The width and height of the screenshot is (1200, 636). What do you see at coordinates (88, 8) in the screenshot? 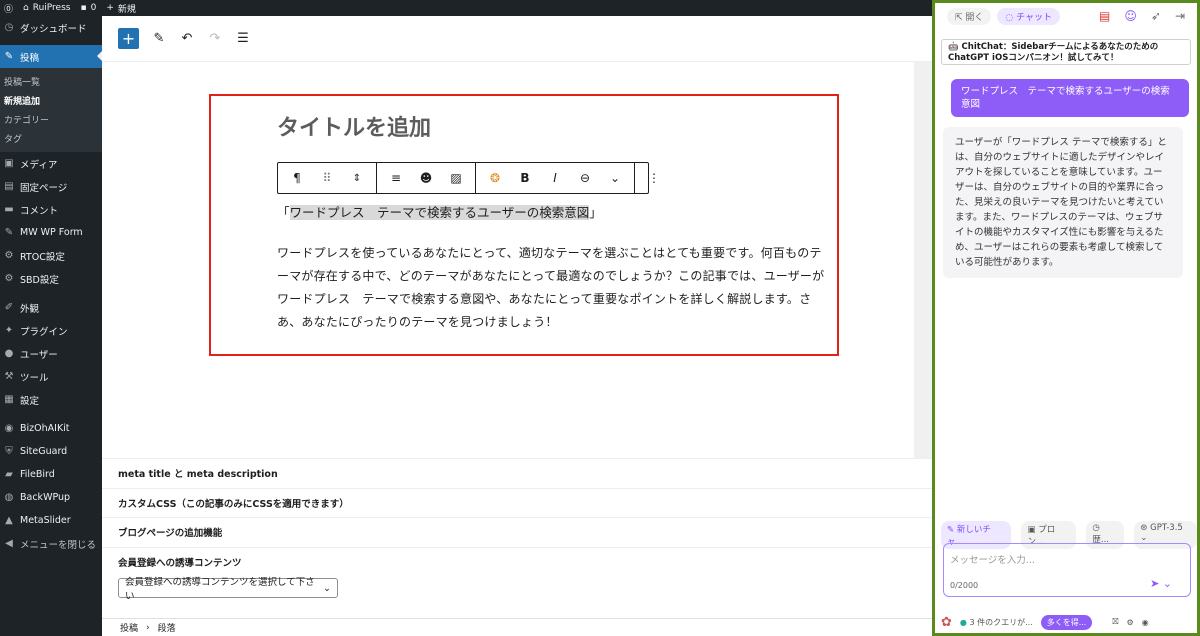
I see `comments-link: ▪ 0` at bounding box center [88, 8].